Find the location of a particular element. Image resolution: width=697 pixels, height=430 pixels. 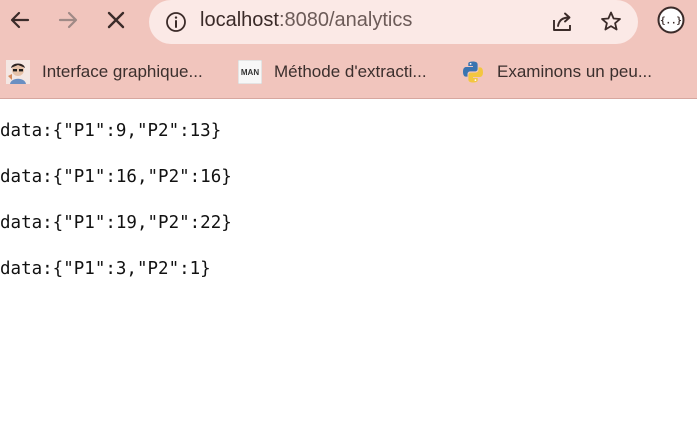

json-extension-icon: {..} is located at coordinates (671, 20).